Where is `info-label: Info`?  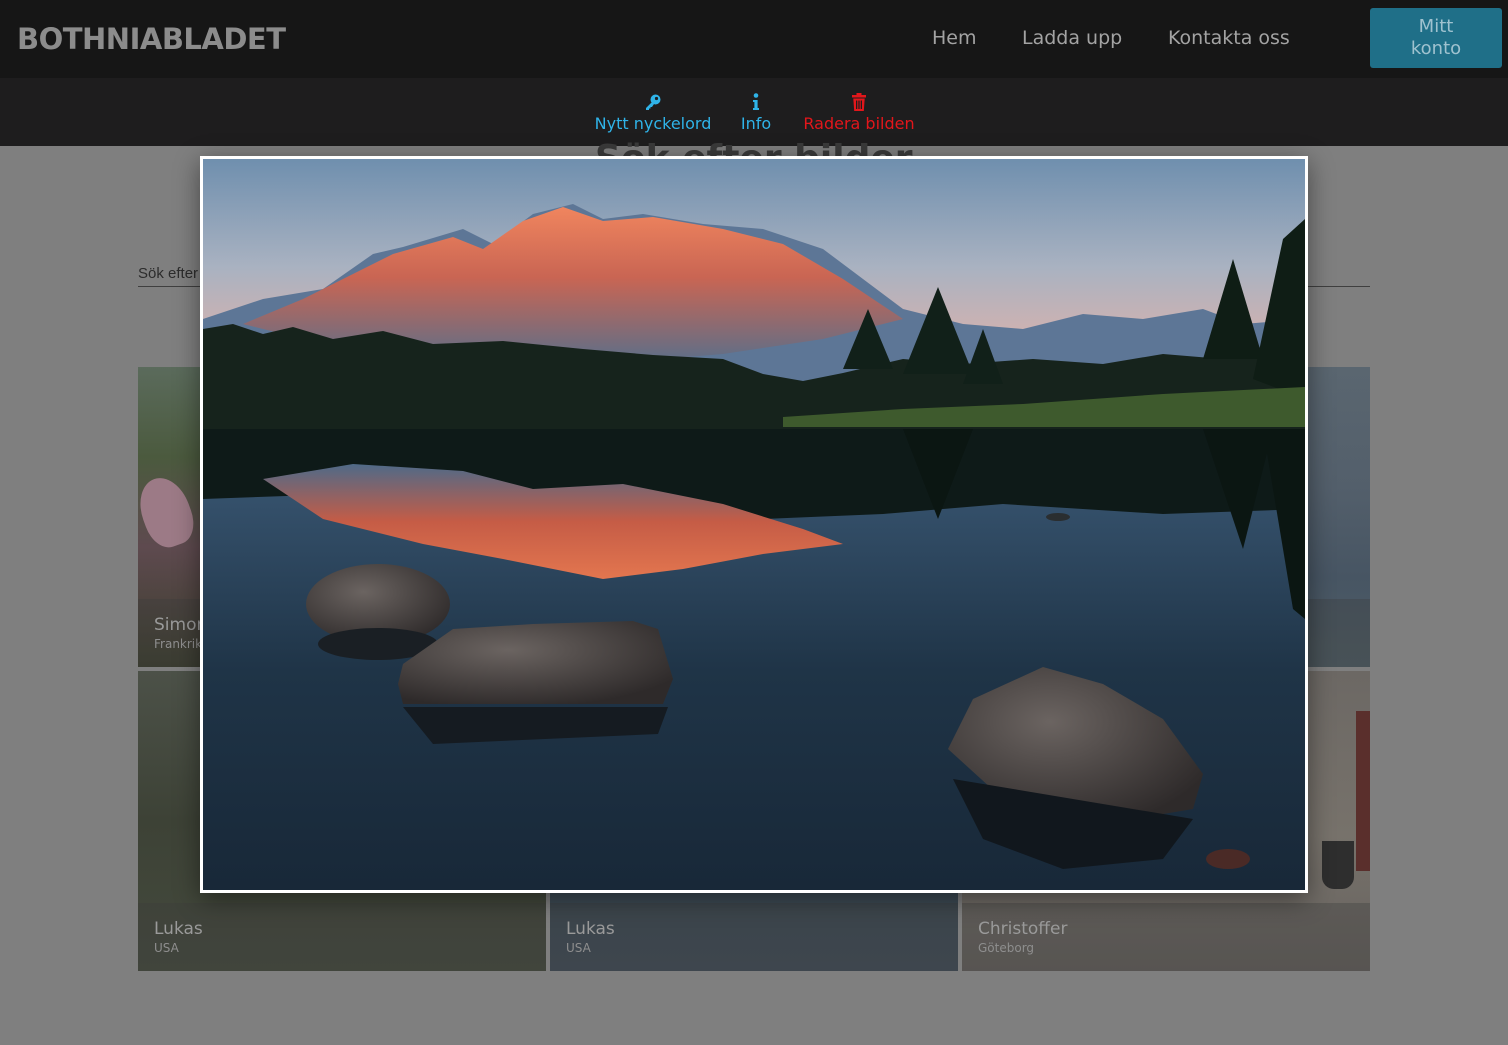 info-label: Info is located at coordinates (756, 123).